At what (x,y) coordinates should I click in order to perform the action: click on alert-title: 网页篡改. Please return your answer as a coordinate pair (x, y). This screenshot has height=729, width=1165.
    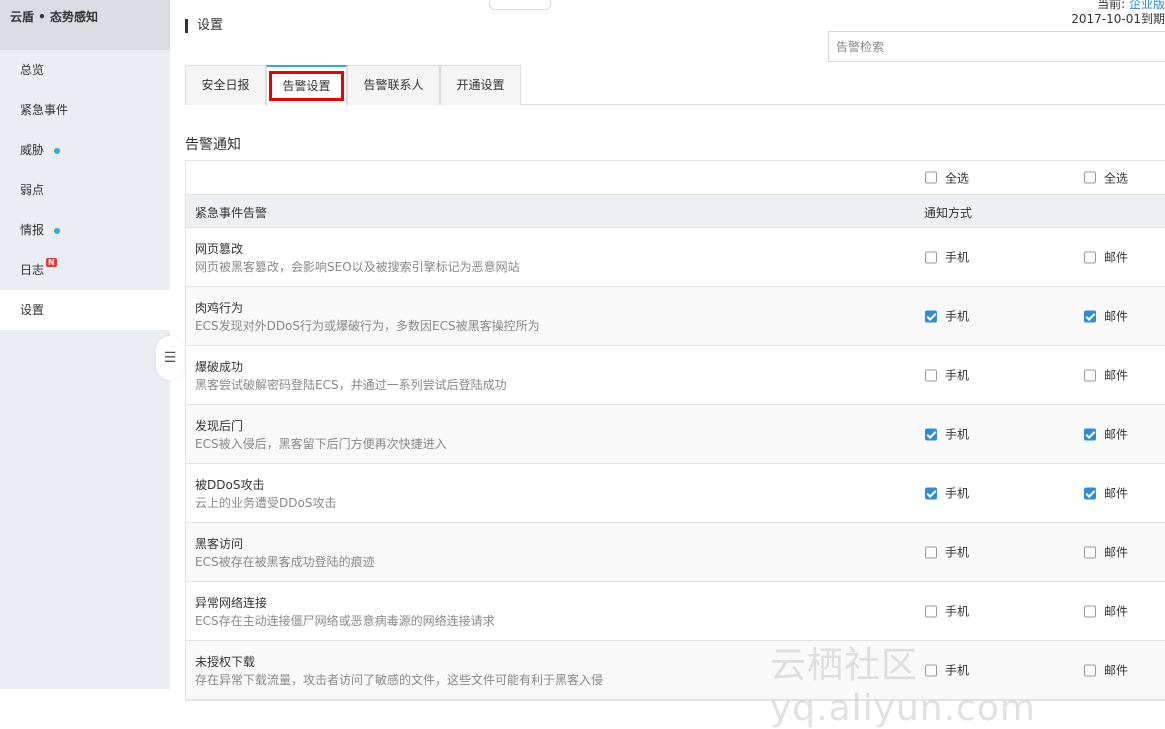
    Looking at the image, I should click on (219, 249).